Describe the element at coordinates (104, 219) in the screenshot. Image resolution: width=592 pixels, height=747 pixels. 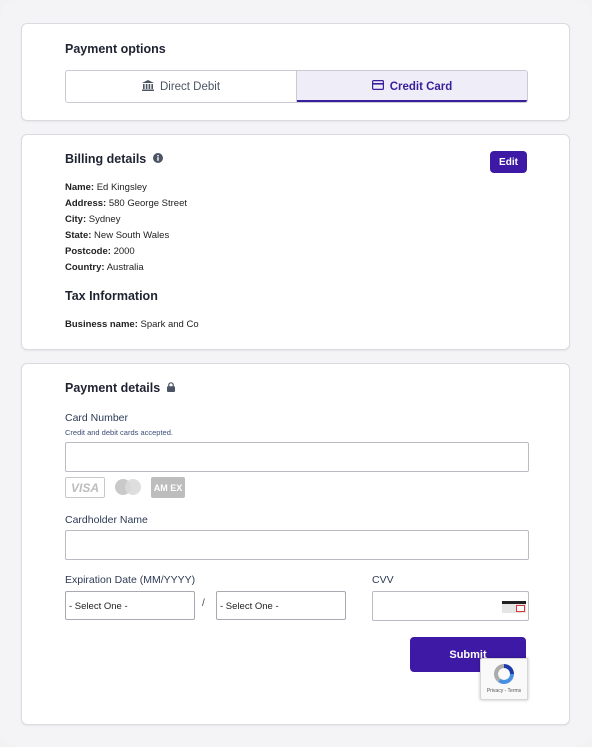
I see `billing-value: Sydney` at that location.